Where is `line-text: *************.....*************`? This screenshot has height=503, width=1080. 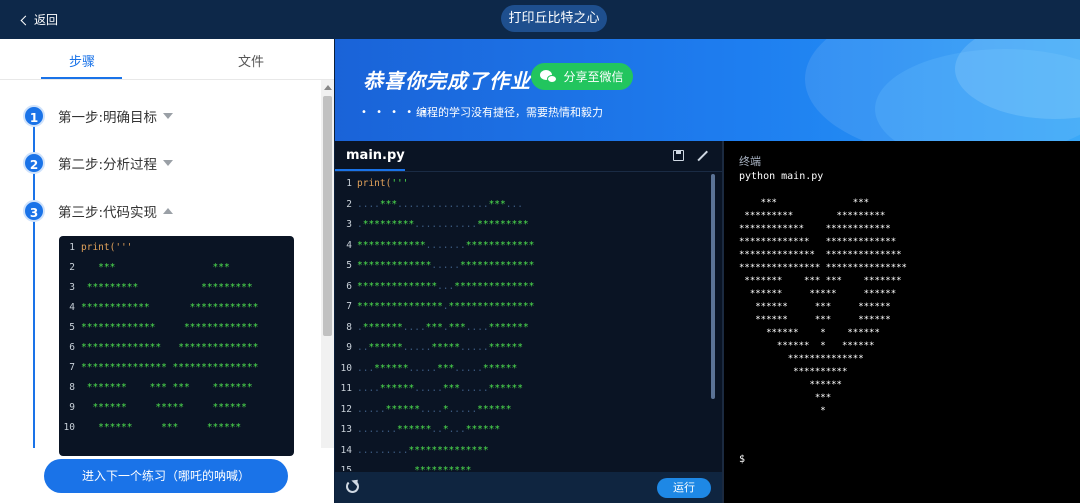 line-text: *************.....************* is located at coordinates (445, 266).